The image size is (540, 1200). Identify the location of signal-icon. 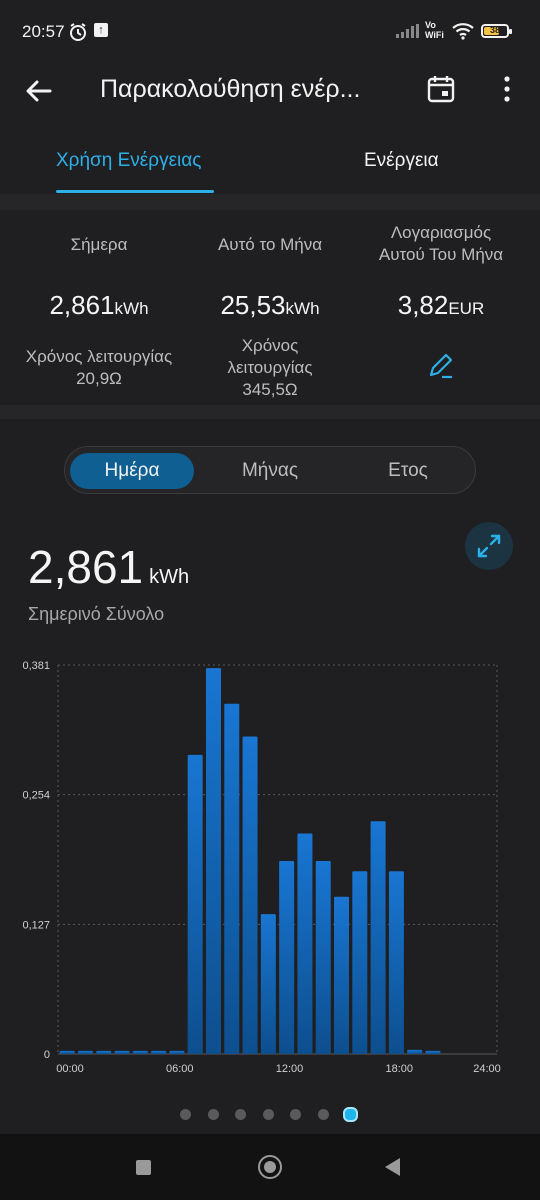
(408, 33).